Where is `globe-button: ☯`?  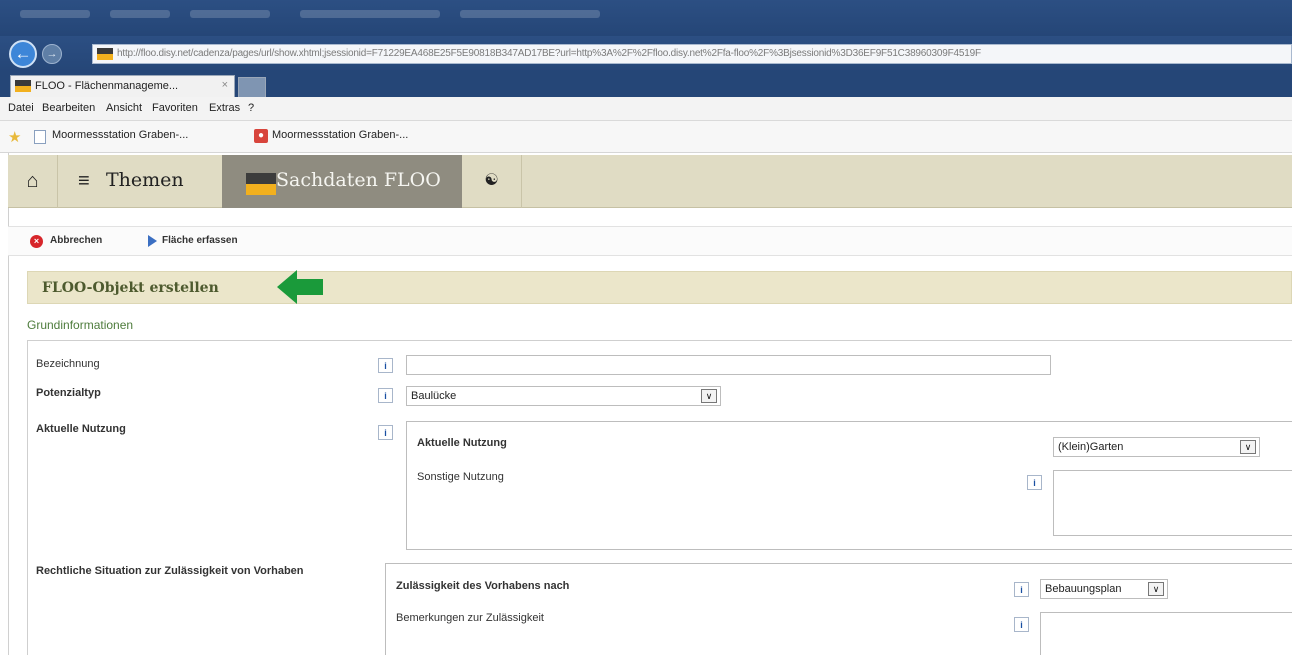
globe-button: ☯ is located at coordinates (492, 181).